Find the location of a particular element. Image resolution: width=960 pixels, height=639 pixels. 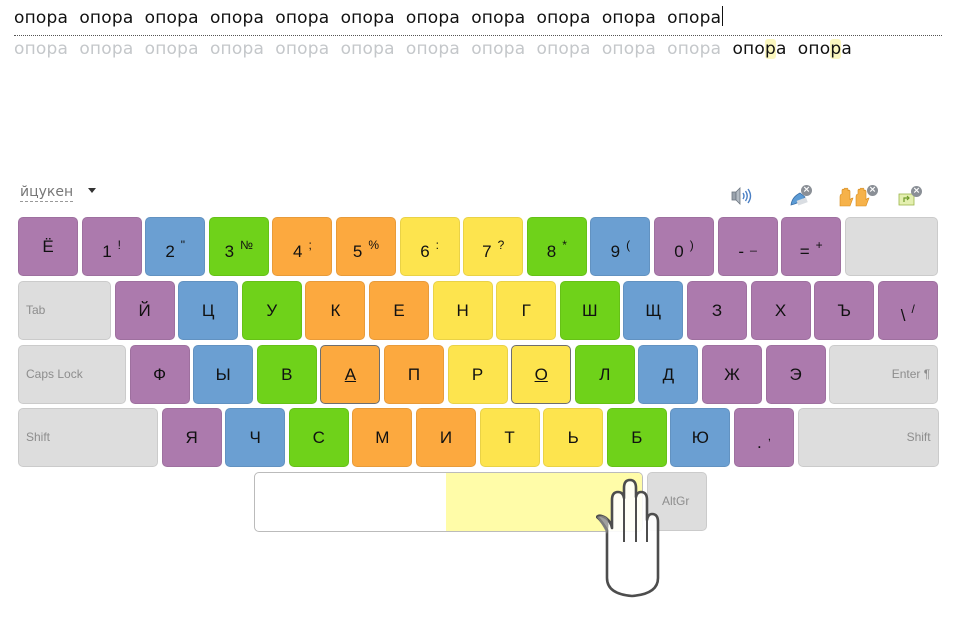

key-caps-lock: Caps Lock is located at coordinates (72, 374).